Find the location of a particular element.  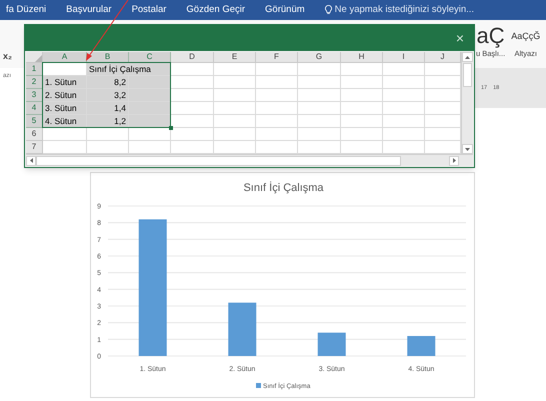

ribbon-tab: Postalar is located at coordinates (149, 10).